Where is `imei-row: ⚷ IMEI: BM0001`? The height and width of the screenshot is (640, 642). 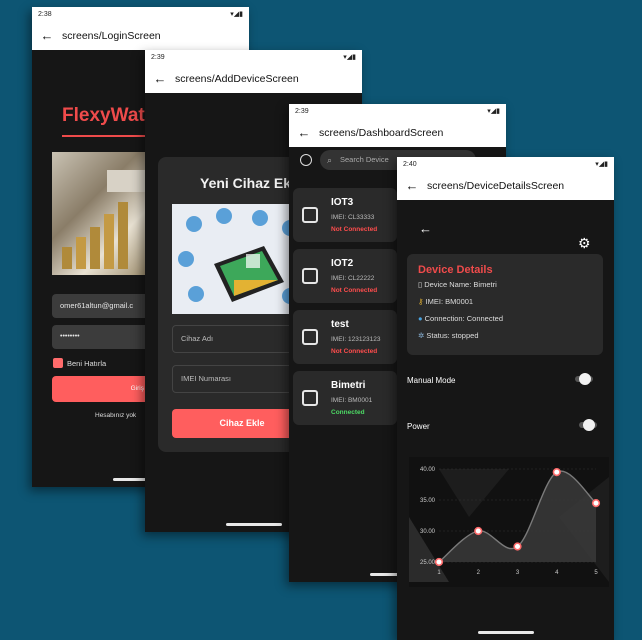 imei-row: ⚷ IMEI: BM0001 is located at coordinates (445, 301).